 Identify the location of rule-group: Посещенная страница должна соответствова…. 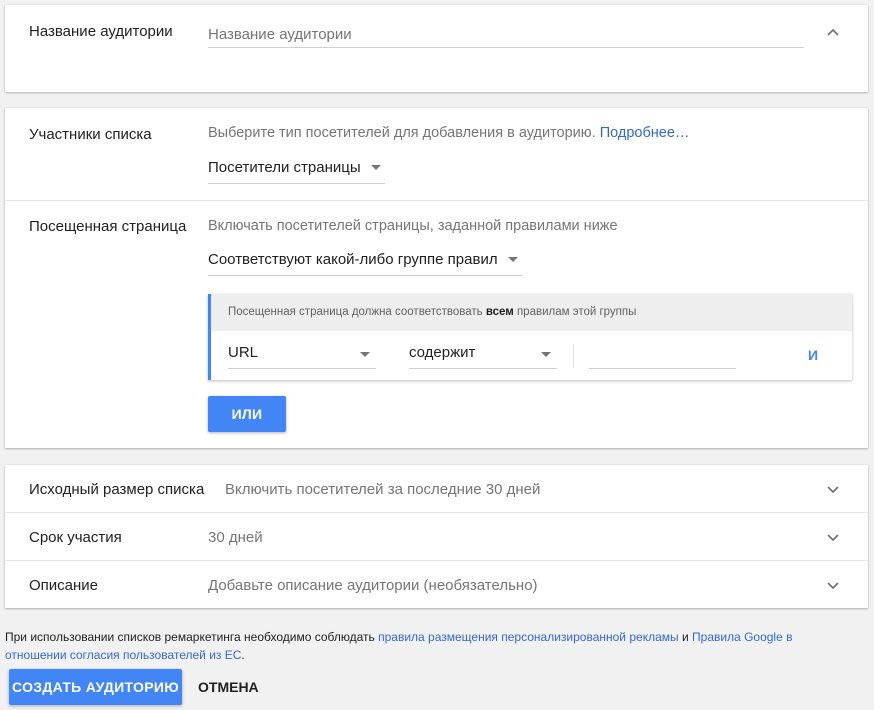
(530, 337).